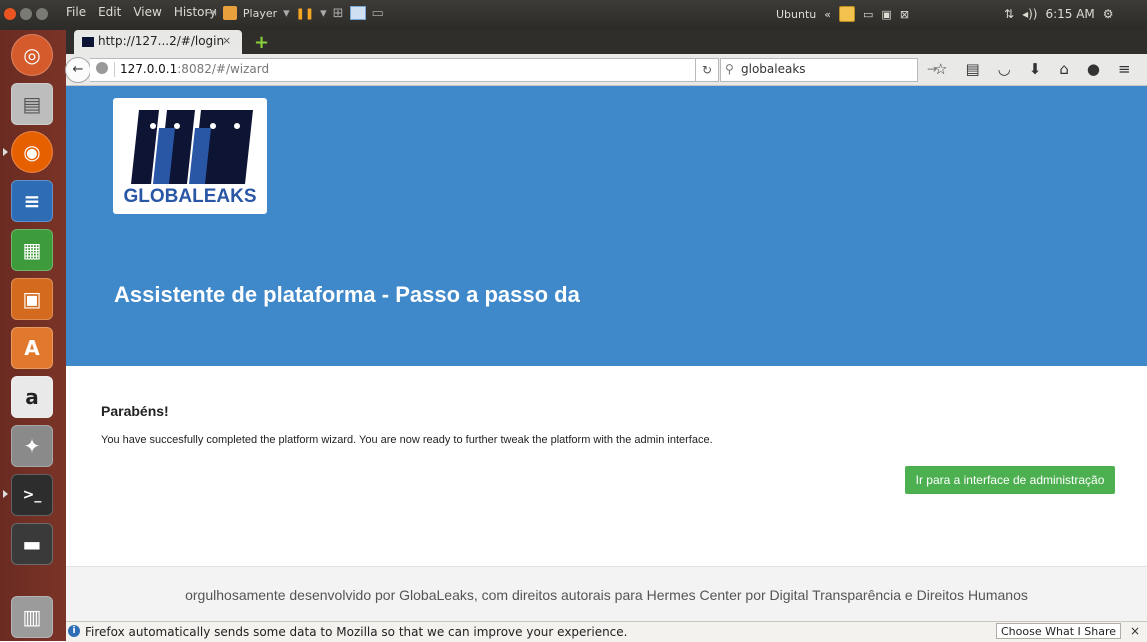 The width and height of the screenshot is (1147, 642). Describe the element at coordinates (1035, 69) in the screenshot. I see `download-icon: ⬇` at that location.